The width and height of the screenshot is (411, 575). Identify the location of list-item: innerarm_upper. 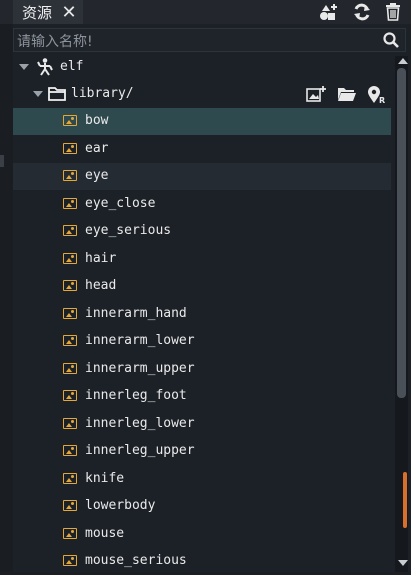
(202, 369).